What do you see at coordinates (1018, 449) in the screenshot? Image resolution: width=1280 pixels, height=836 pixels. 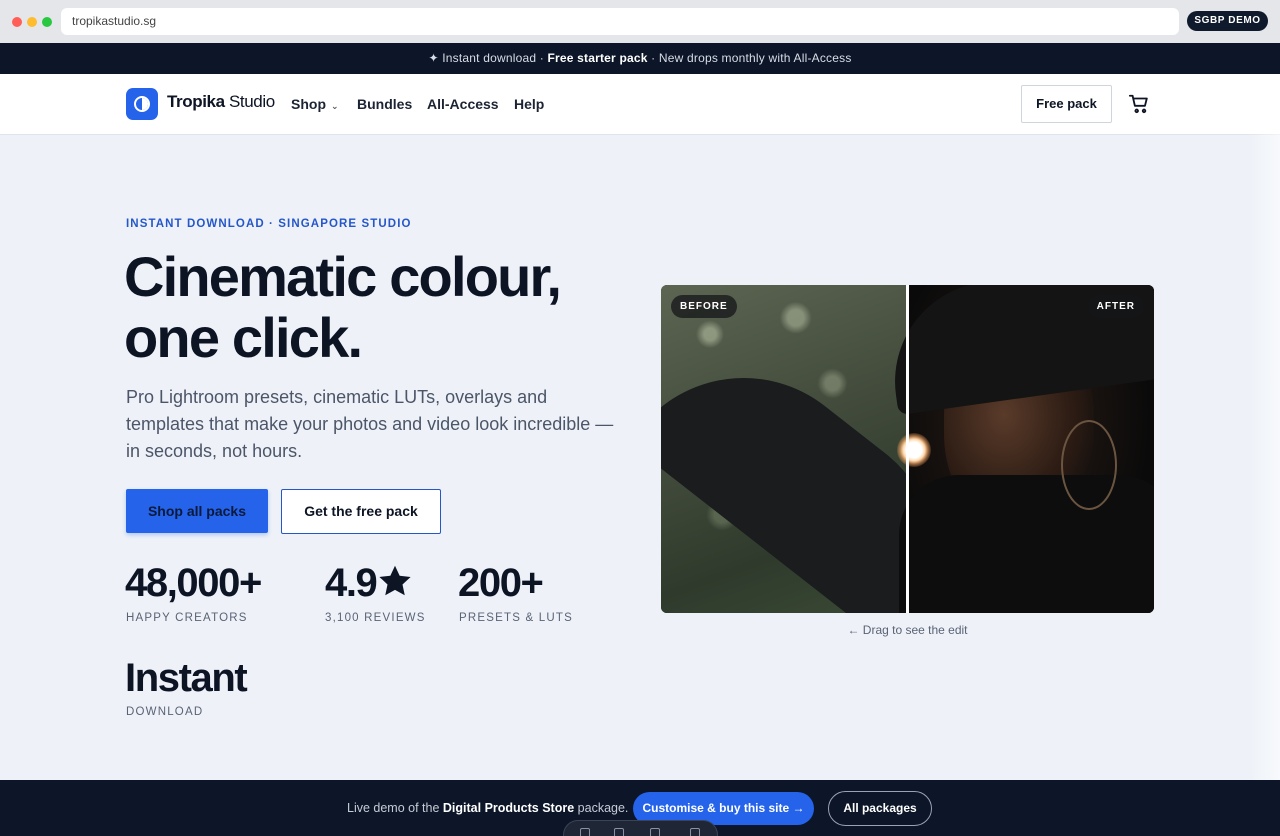 I see `after-image` at bounding box center [1018, 449].